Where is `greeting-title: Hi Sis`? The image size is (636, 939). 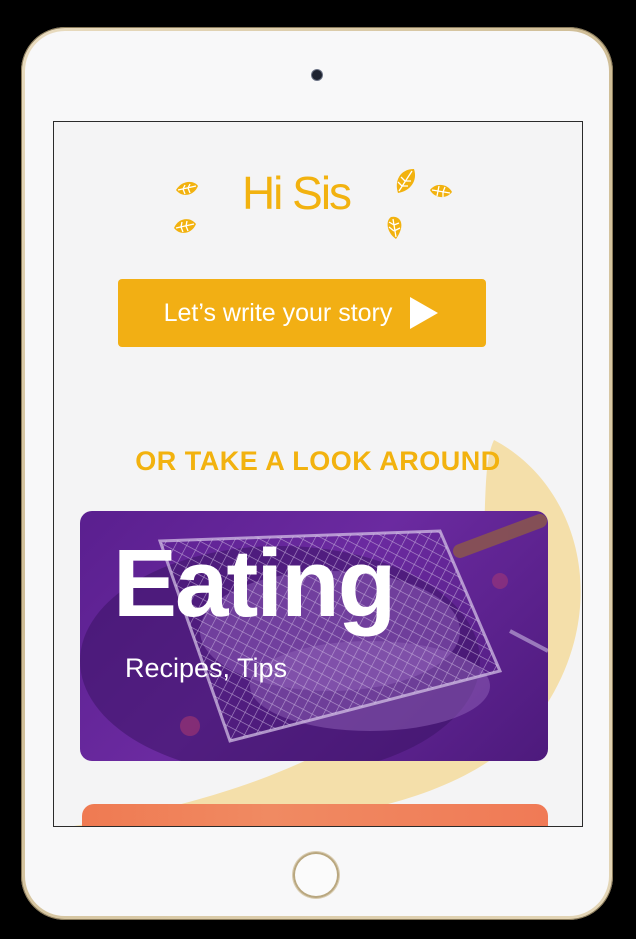 greeting-title: Hi Sis is located at coordinates (296, 193).